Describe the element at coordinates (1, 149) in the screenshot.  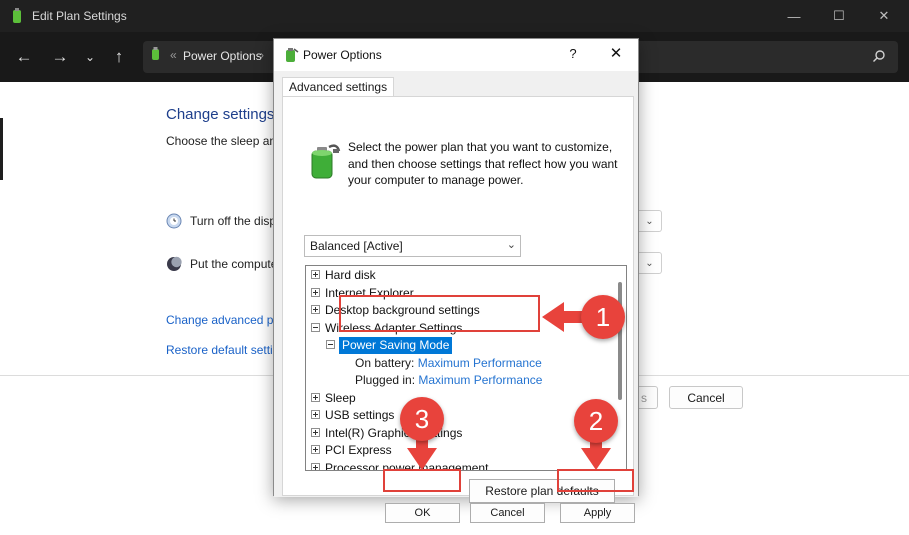
I see `dark-edge` at that location.